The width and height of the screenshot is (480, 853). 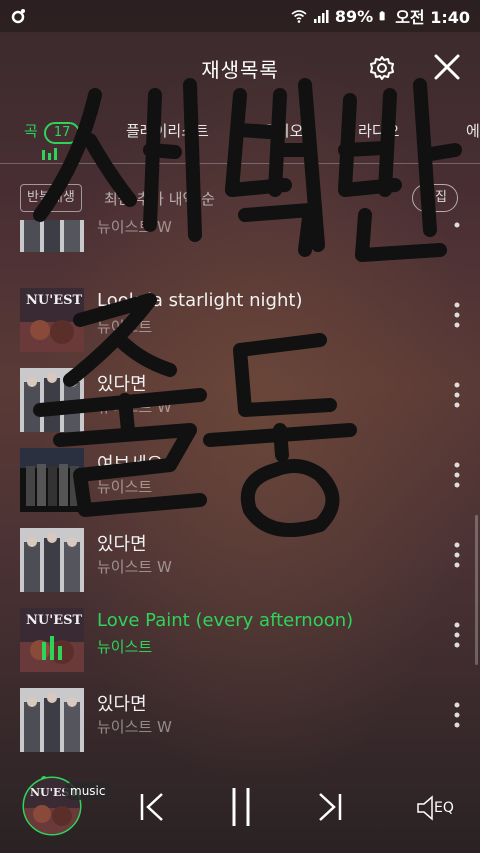 I want to click on speaker-eq-icon, so click(x=426, y=808).